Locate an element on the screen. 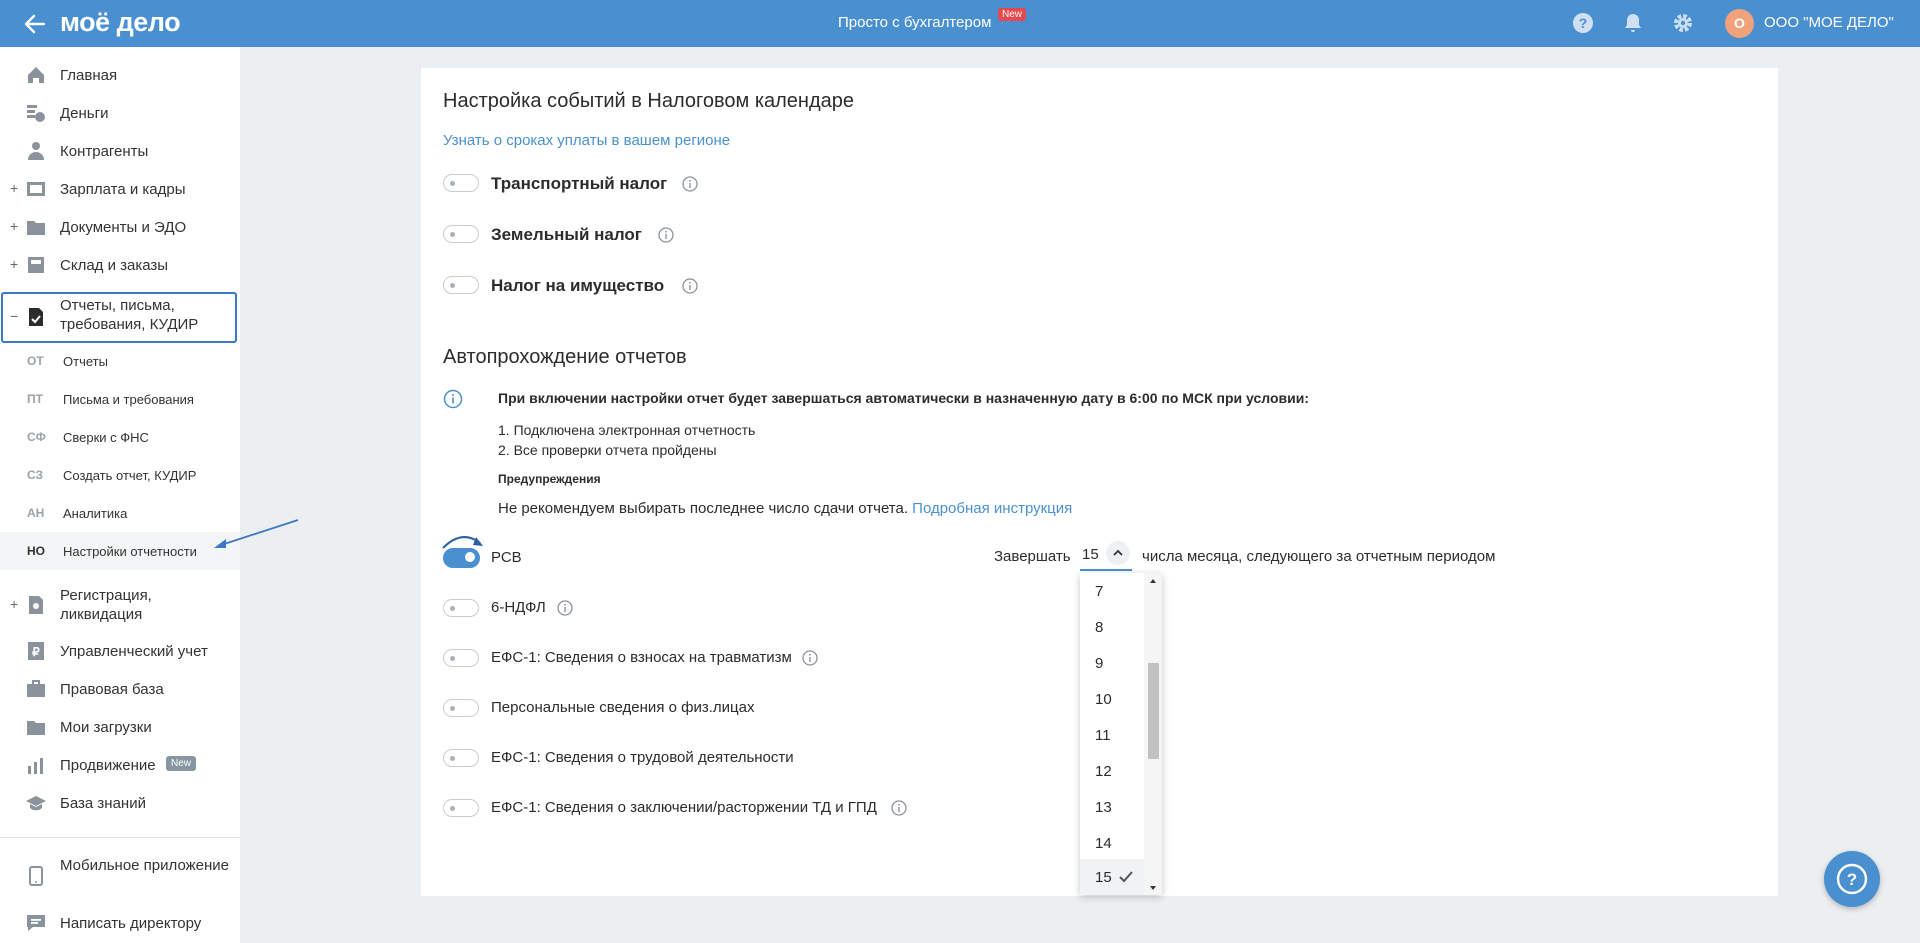 The image size is (1920, 943). sidebar-item-promotion: Продвижение New is located at coordinates (120, 765).